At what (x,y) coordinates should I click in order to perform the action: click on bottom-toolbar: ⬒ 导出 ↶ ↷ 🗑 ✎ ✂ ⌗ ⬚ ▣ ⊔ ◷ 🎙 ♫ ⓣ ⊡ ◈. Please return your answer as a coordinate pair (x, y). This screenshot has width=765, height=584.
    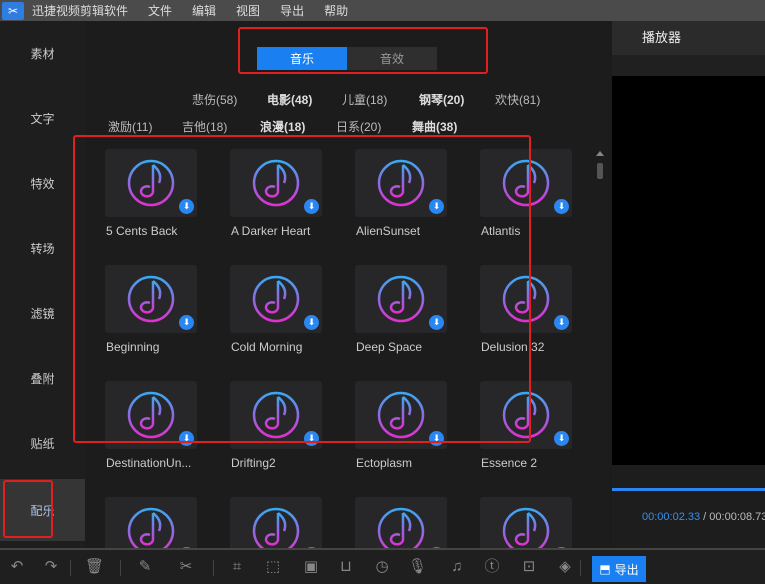
    Looking at the image, I should click on (382, 566).